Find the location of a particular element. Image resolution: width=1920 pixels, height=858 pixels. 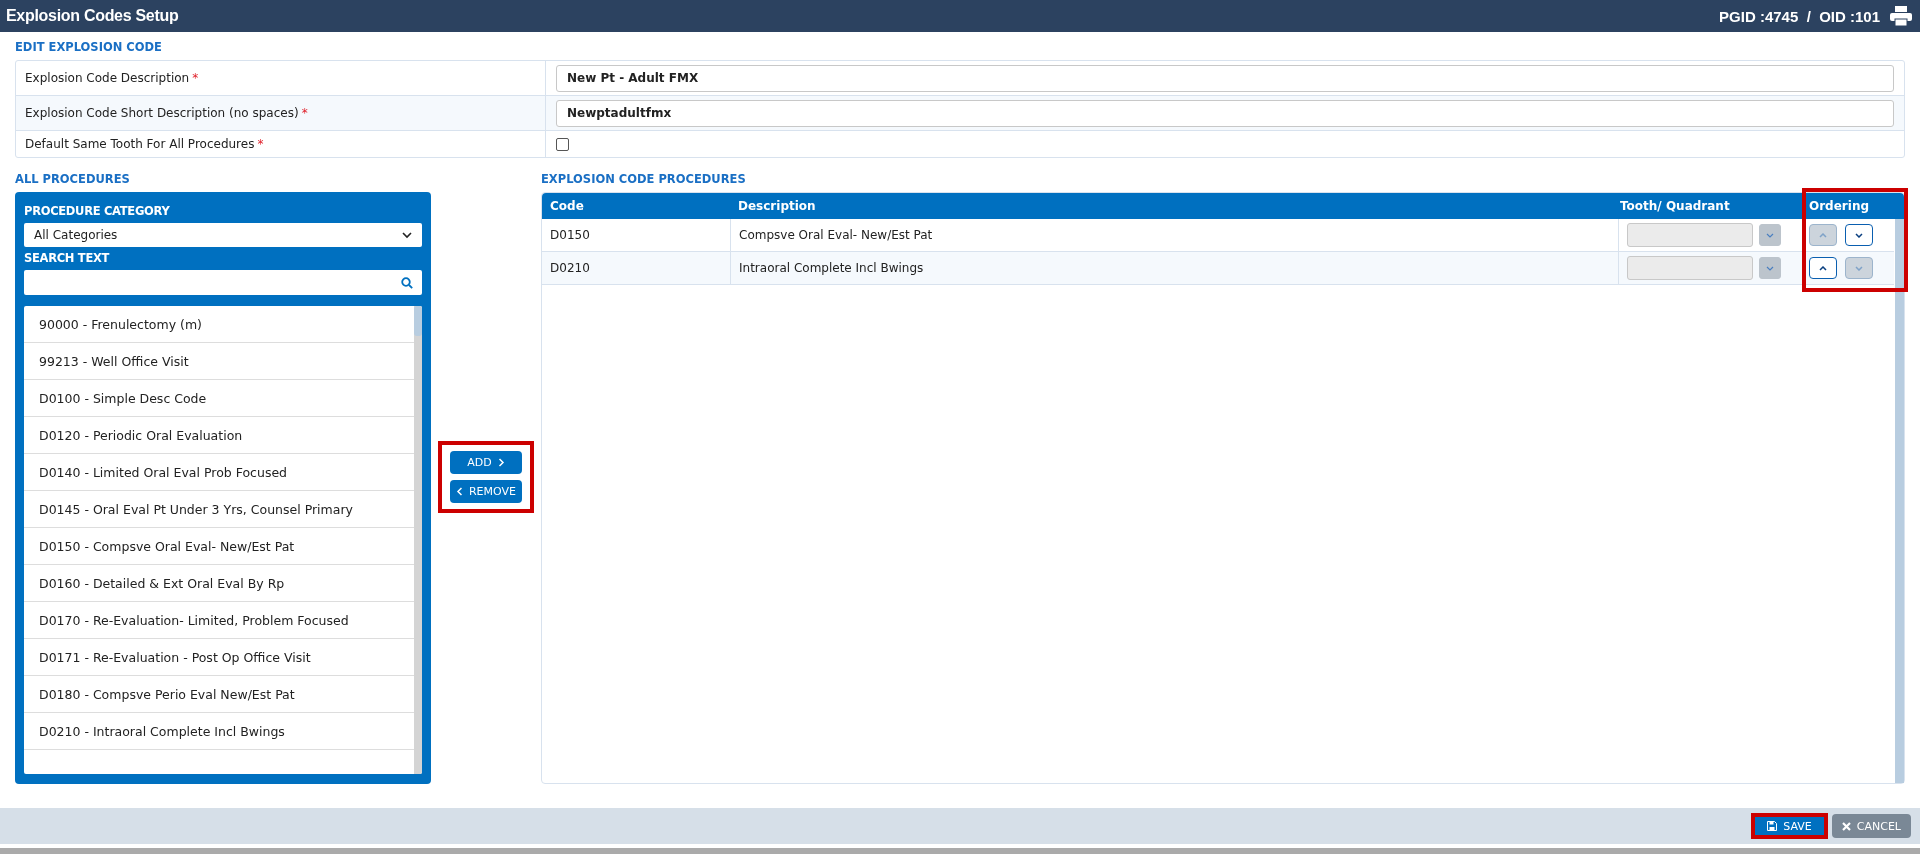

chevron-left-icon is located at coordinates (459, 491).